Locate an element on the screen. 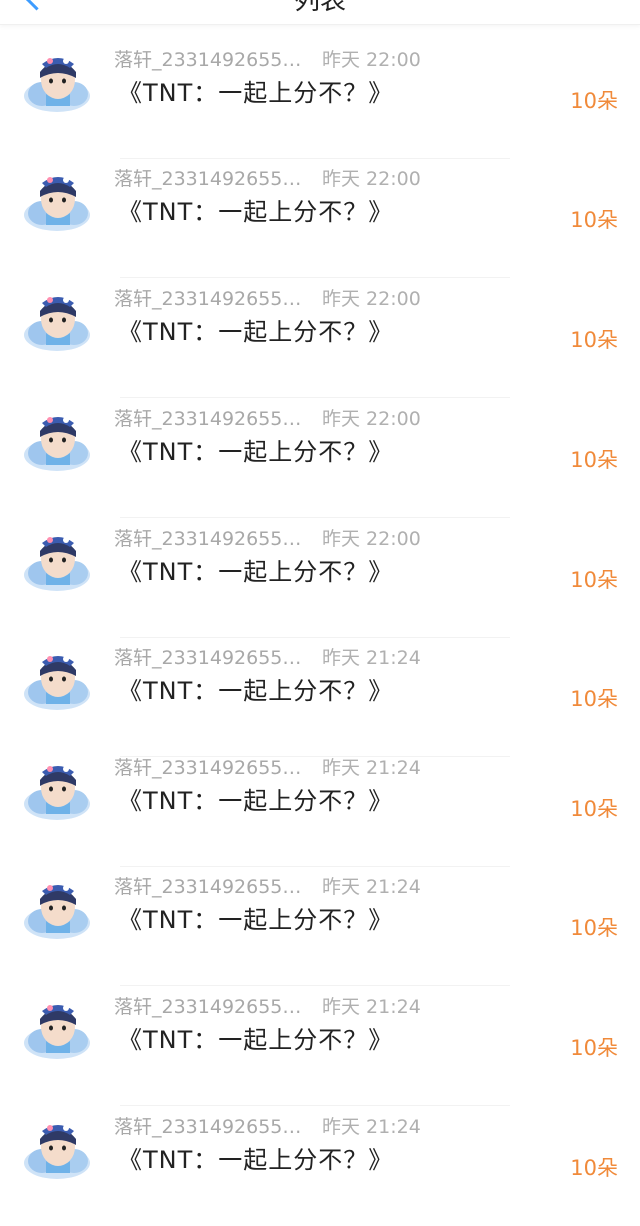 The image size is (640, 1226). back-chevron-icon is located at coordinates (36, 5).